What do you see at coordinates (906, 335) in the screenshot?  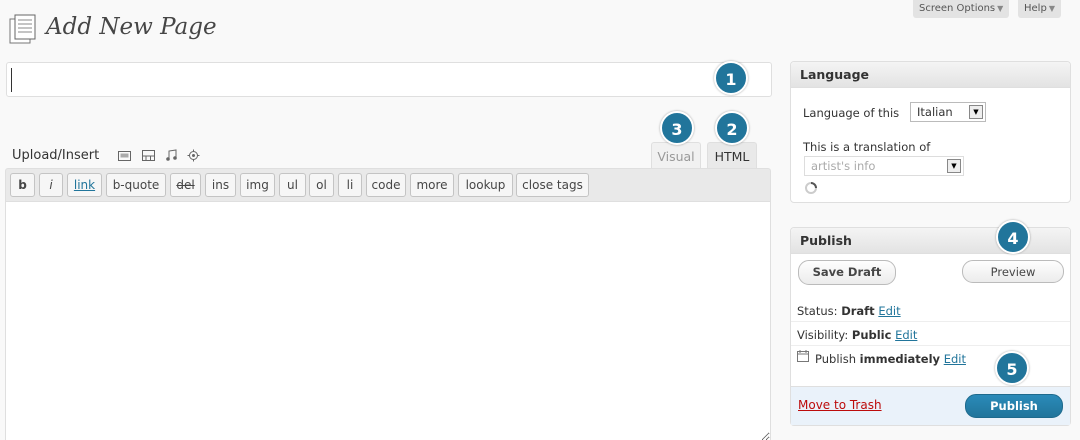 I see `visibility-edit-link: Edit` at bounding box center [906, 335].